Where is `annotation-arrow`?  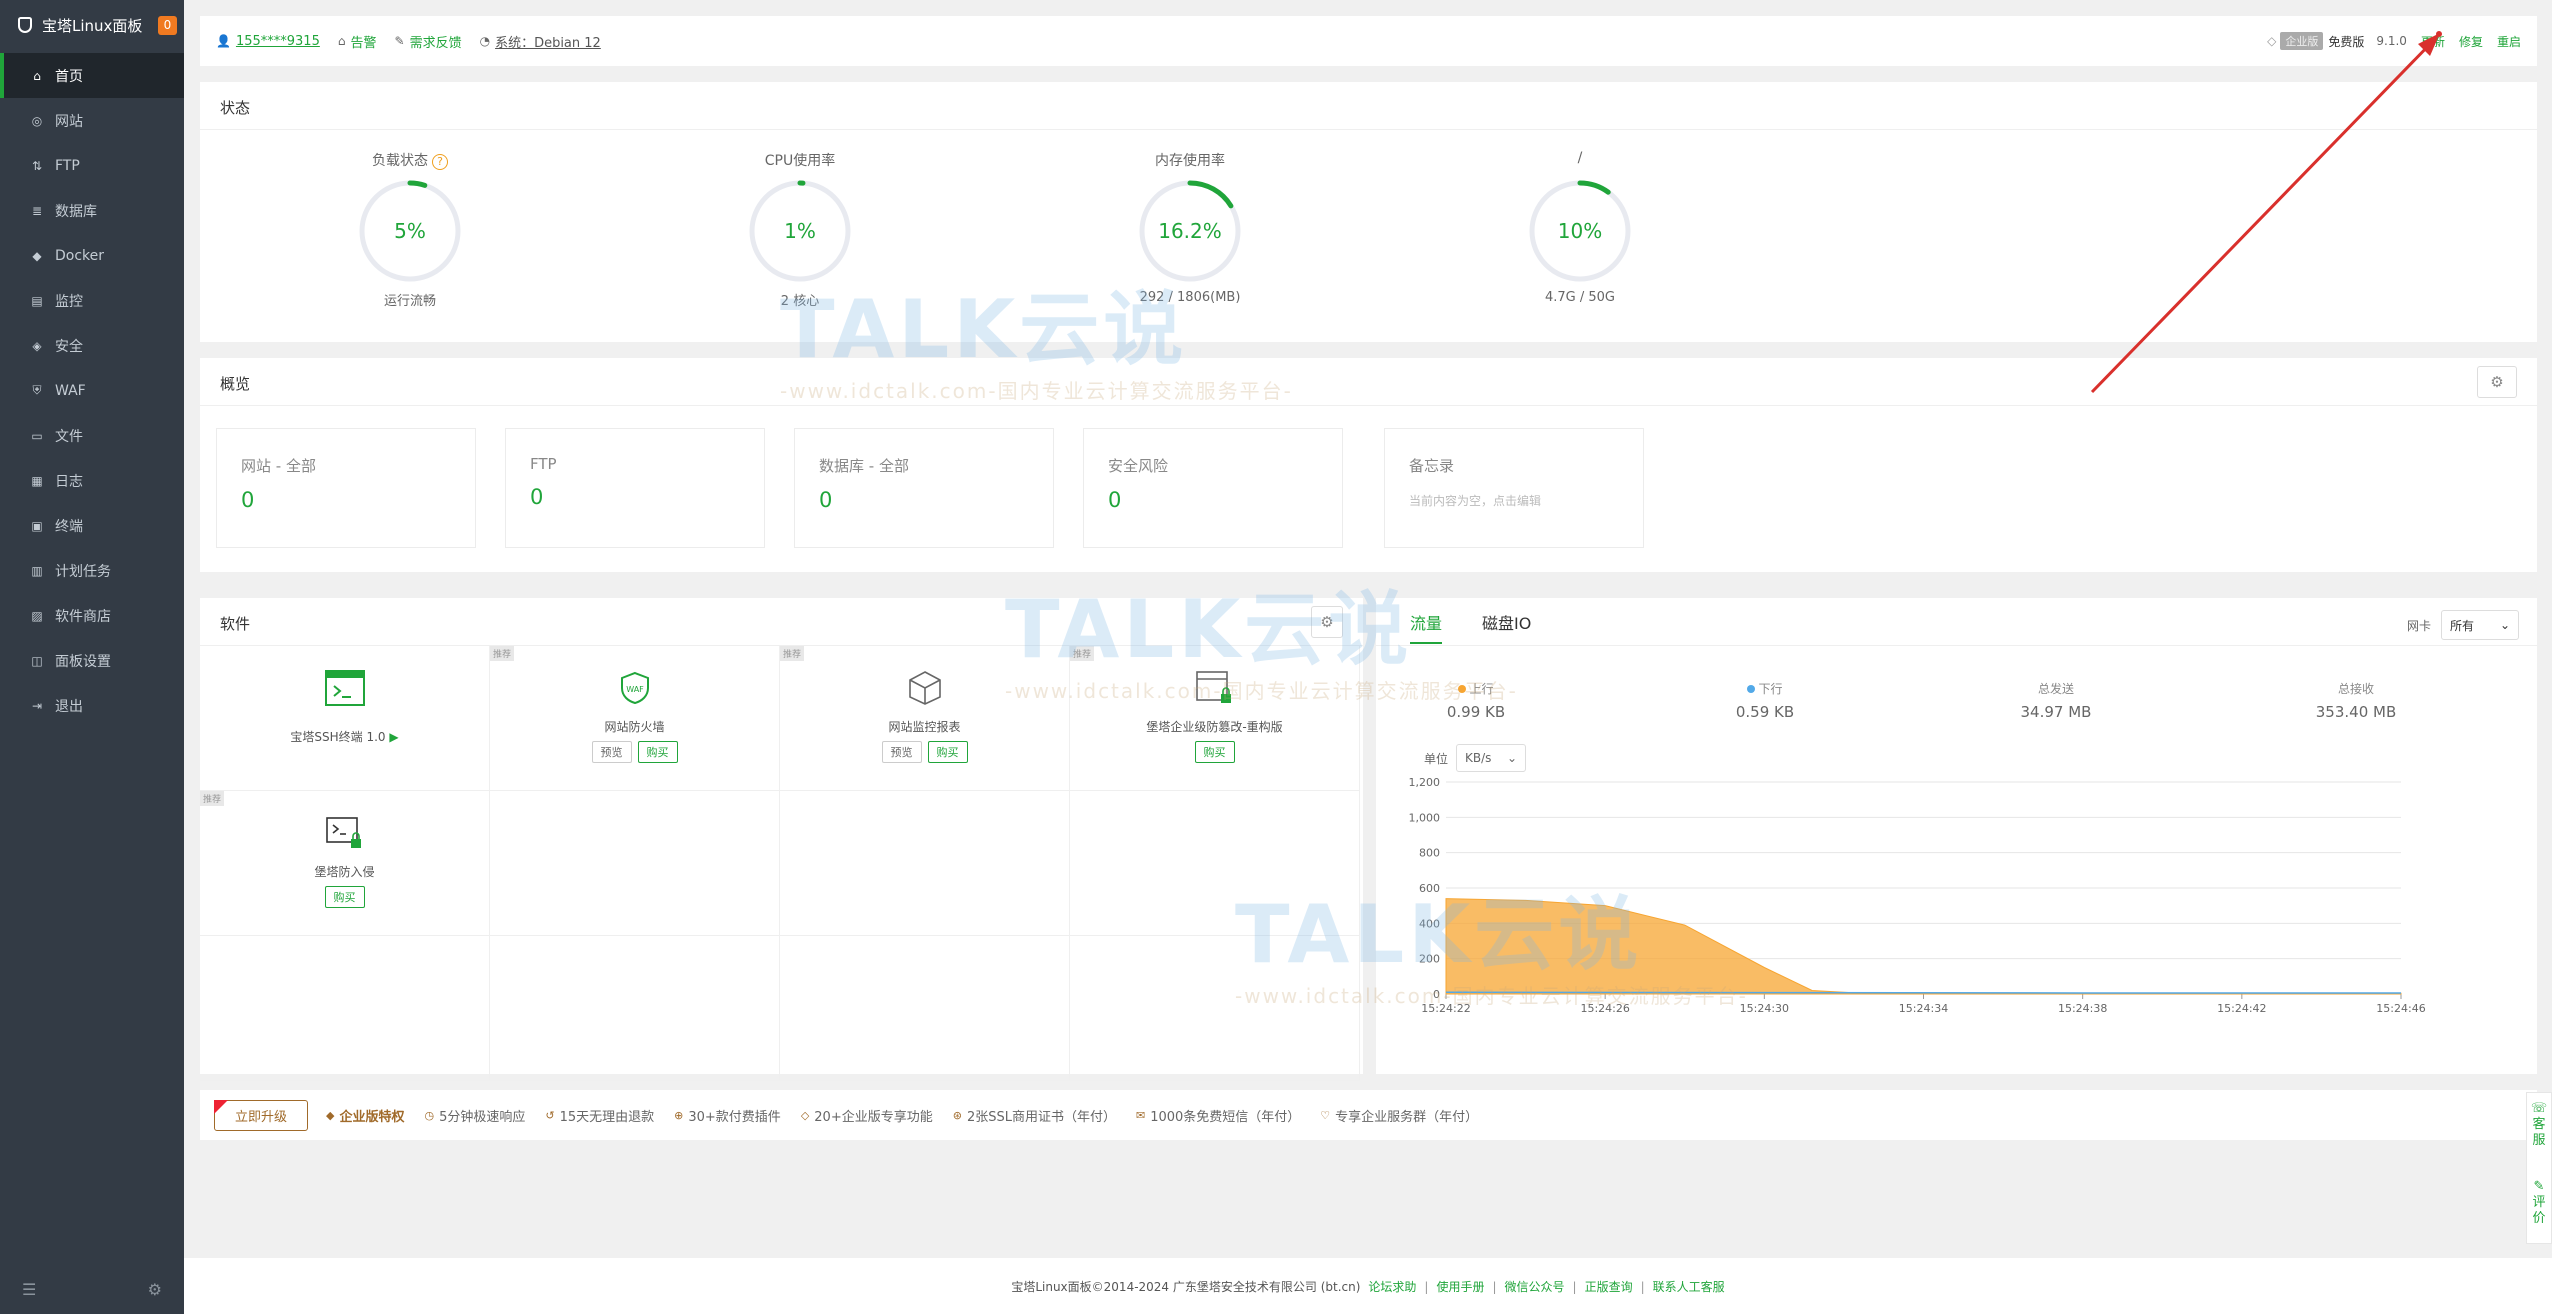
annotation-arrow is located at coordinates (2266, 212).